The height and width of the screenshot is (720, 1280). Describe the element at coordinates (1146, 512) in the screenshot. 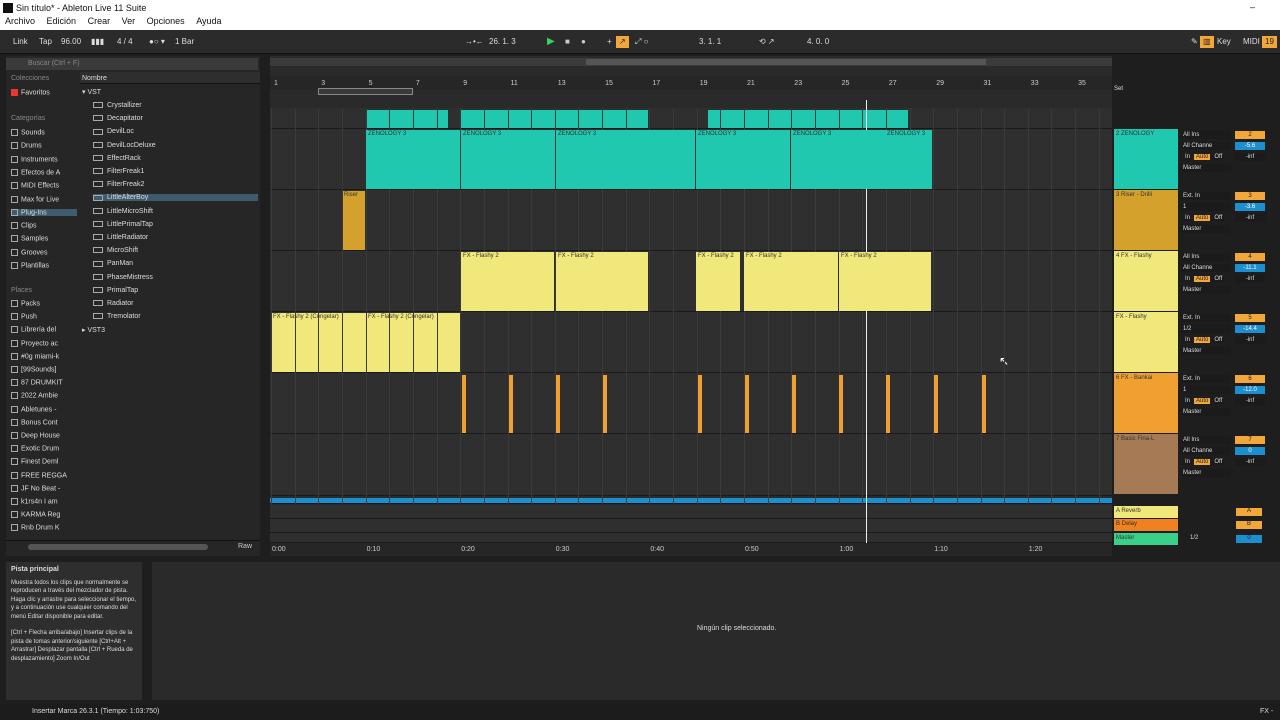

I see `return-header-0: A Reverb` at that location.